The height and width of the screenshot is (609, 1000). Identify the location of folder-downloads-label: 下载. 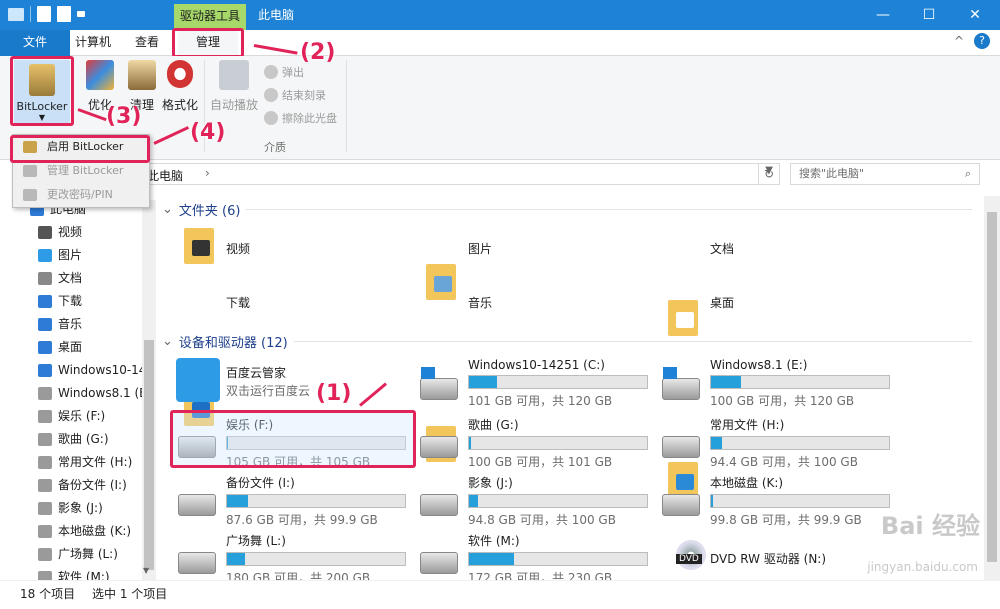
(238, 302).